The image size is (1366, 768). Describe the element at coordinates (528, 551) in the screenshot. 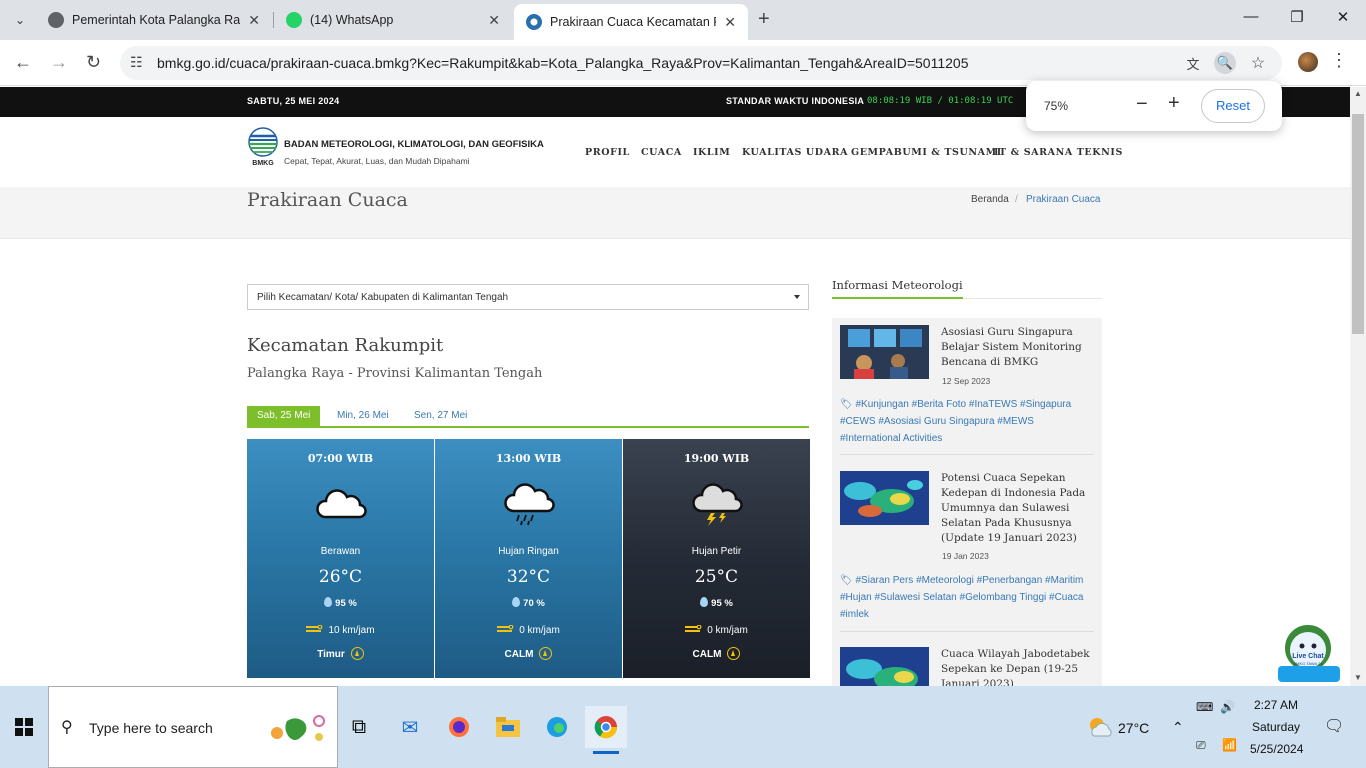

I see `forecast-condition: Hujan Ringan` at that location.